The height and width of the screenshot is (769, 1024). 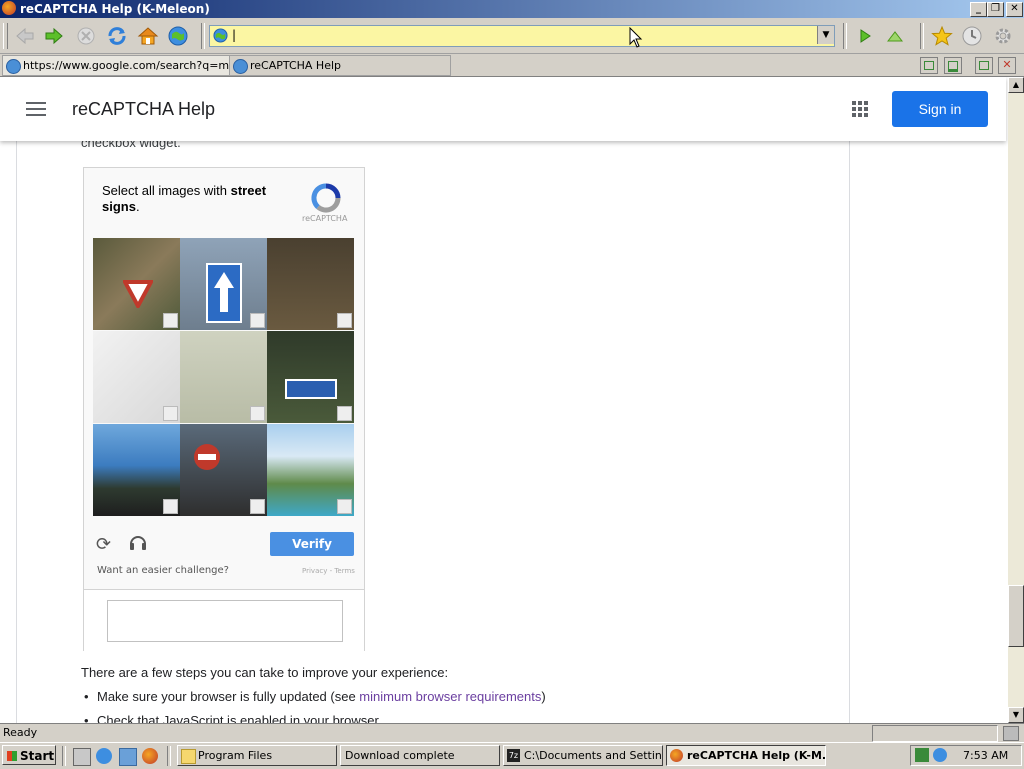 I want to click on mouse-cursor-icon, so click(x=636, y=37).